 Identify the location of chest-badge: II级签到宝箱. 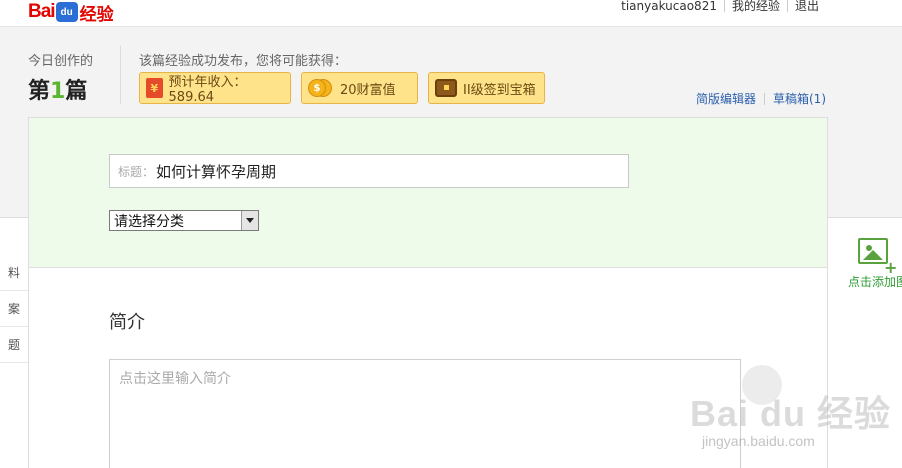
(486, 88).